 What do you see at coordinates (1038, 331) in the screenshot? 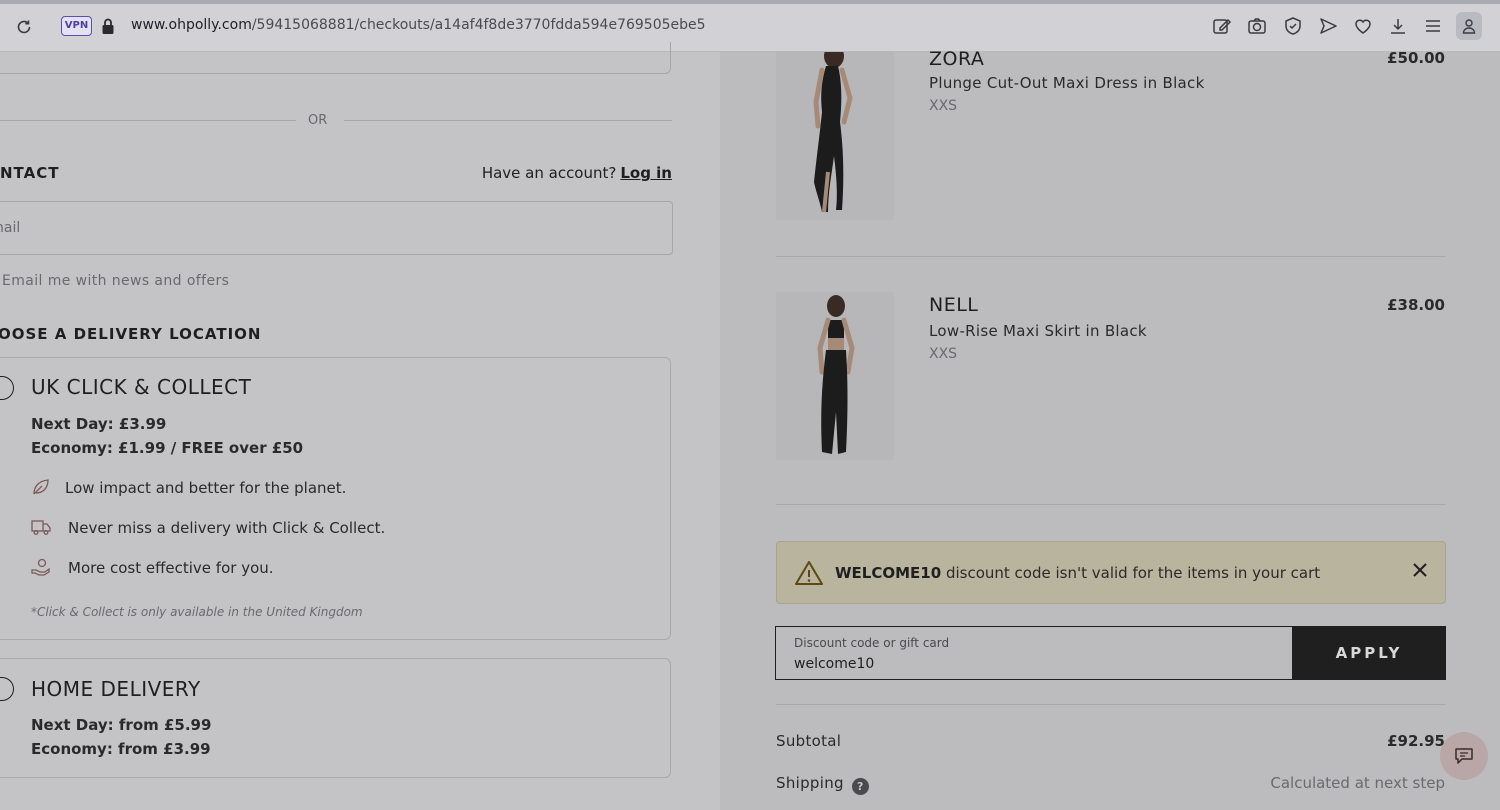
I see `product-name: Low-Rise Maxi Skirt in Black` at bounding box center [1038, 331].